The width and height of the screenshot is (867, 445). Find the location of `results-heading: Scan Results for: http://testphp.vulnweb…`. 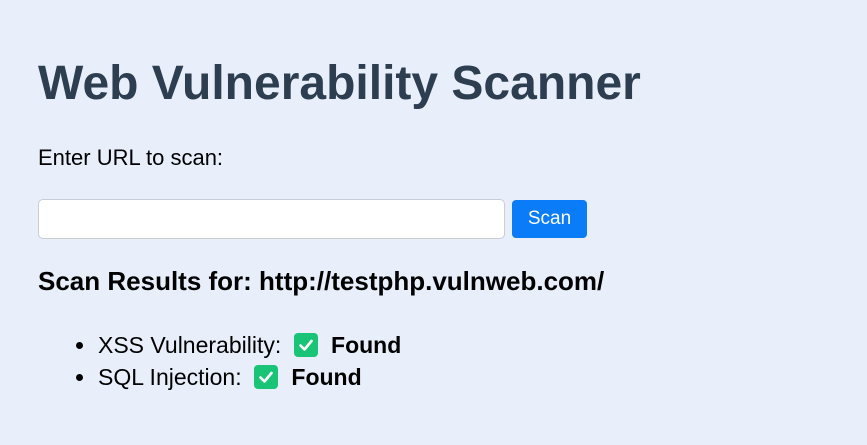

results-heading: Scan Results for: http://testphp.vulnweb… is located at coordinates (321, 281).